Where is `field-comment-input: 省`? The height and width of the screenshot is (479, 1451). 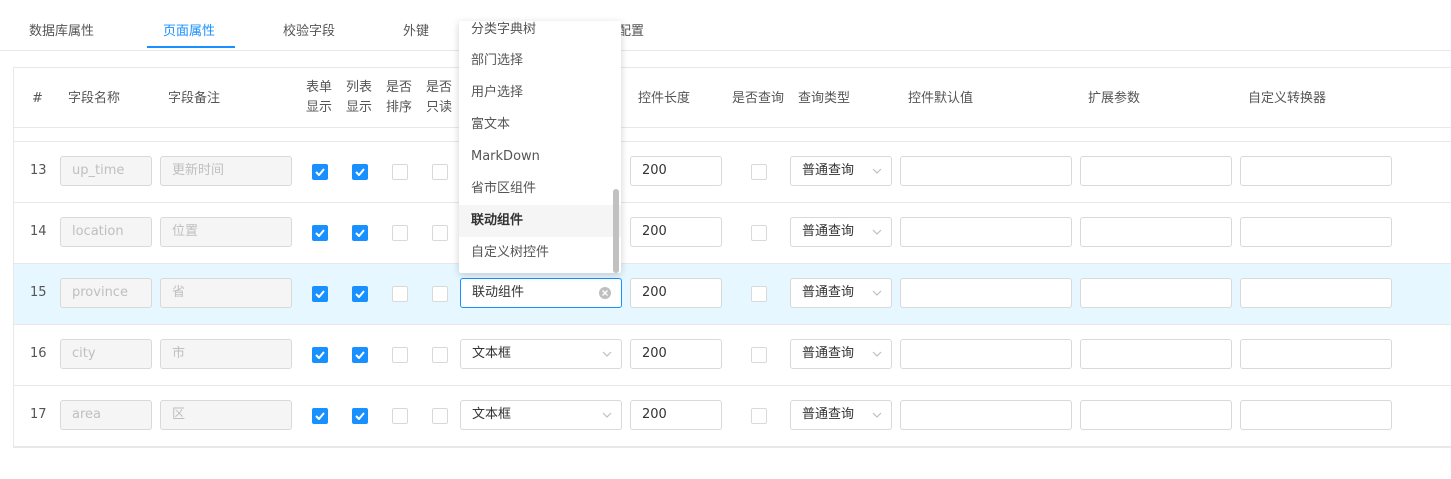 field-comment-input: 省 is located at coordinates (226, 293).